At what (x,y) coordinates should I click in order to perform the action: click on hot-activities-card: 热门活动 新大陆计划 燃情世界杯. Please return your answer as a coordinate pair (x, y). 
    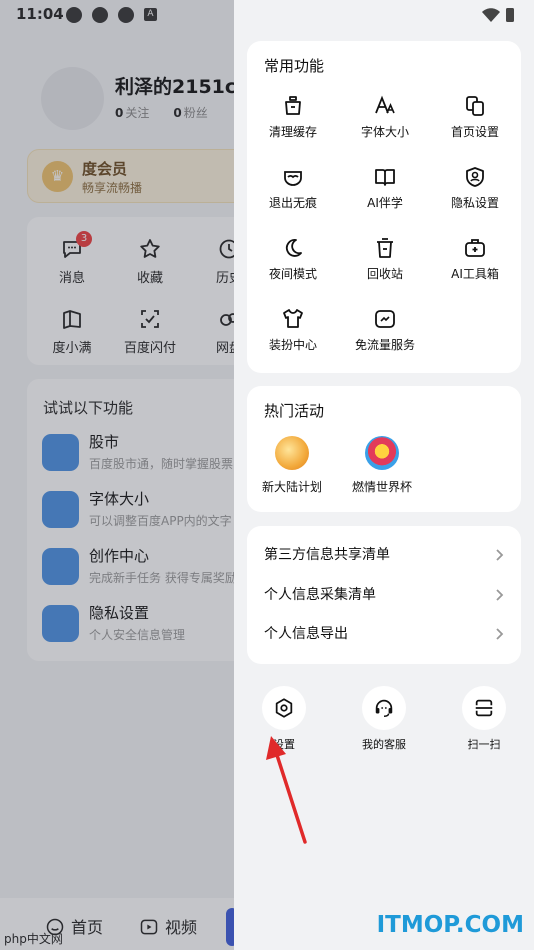
    Looking at the image, I should click on (384, 449).